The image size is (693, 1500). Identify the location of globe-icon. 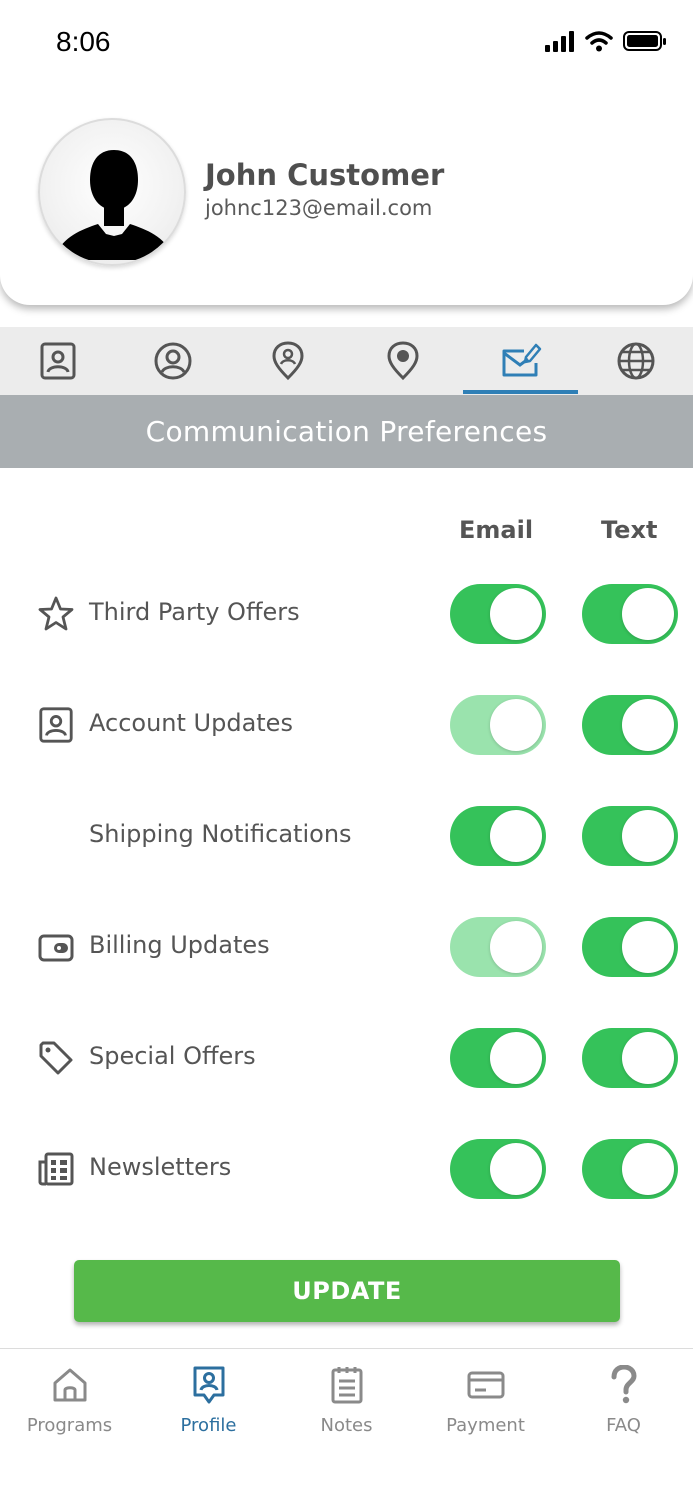
(635, 361).